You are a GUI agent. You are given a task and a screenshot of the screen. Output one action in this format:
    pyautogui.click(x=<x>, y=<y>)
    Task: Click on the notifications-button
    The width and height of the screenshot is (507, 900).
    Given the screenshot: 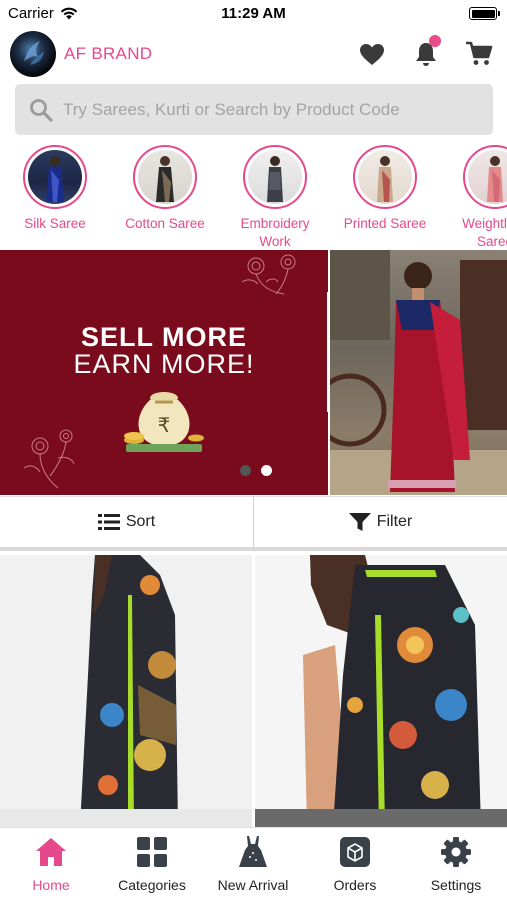 What is the action you would take?
    pyautogui.click(x=426, y=51)
    